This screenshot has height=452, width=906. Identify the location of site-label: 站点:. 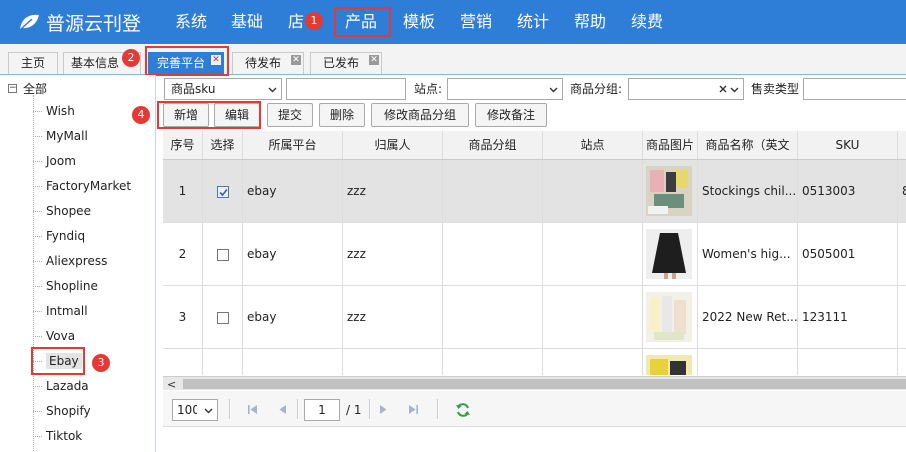
(428, 89).